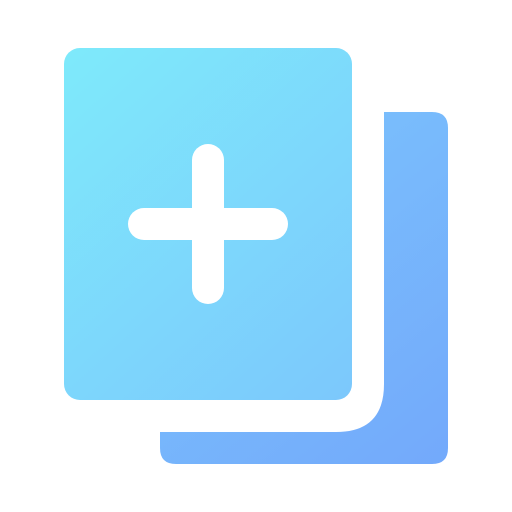  Describe the element at coordinates (208, 224) in the screenshot. I see `plus-horizontal-bar` at that location.